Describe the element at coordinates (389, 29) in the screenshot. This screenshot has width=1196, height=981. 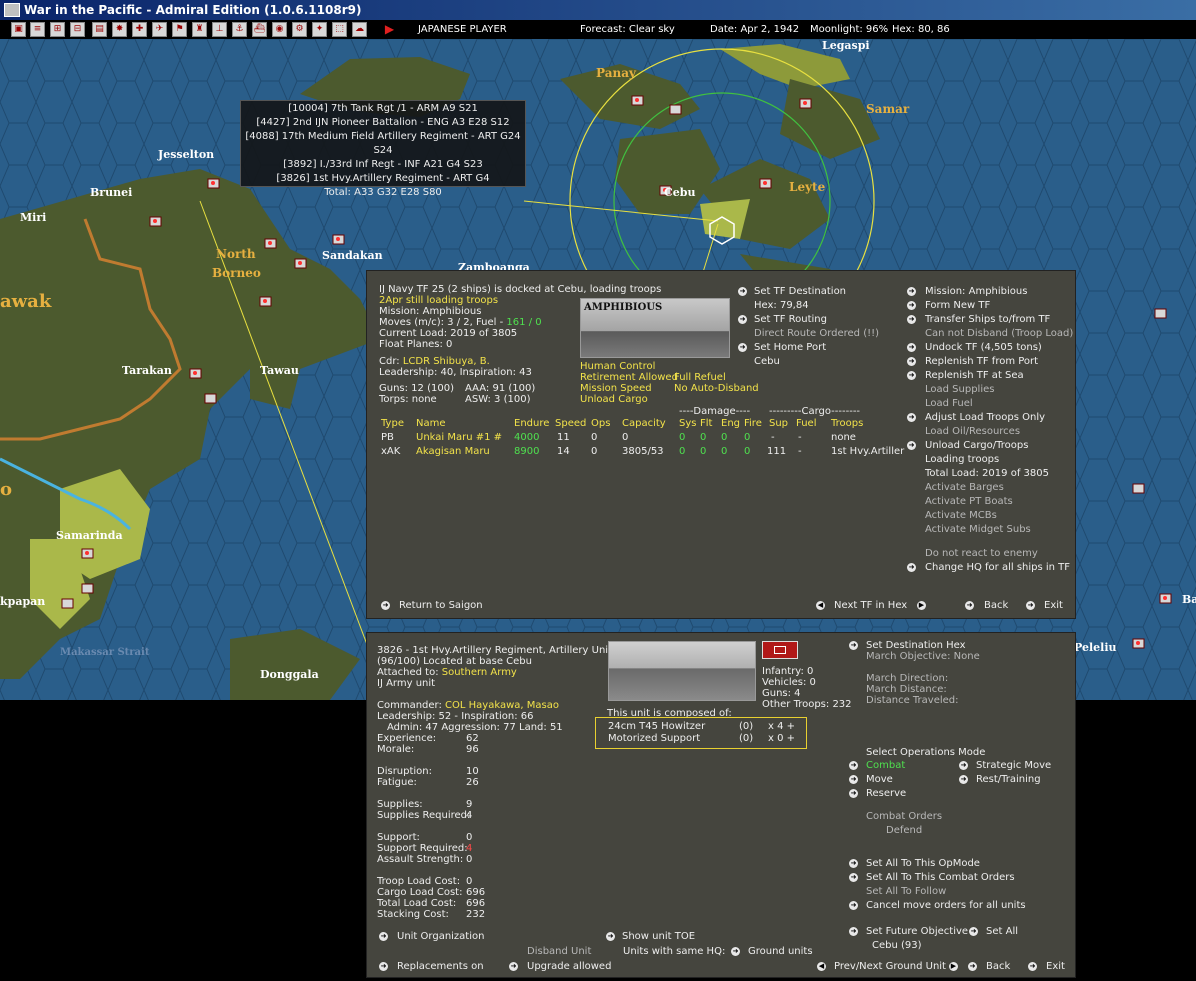
I see `end-turn-icon: ▶` at that location.